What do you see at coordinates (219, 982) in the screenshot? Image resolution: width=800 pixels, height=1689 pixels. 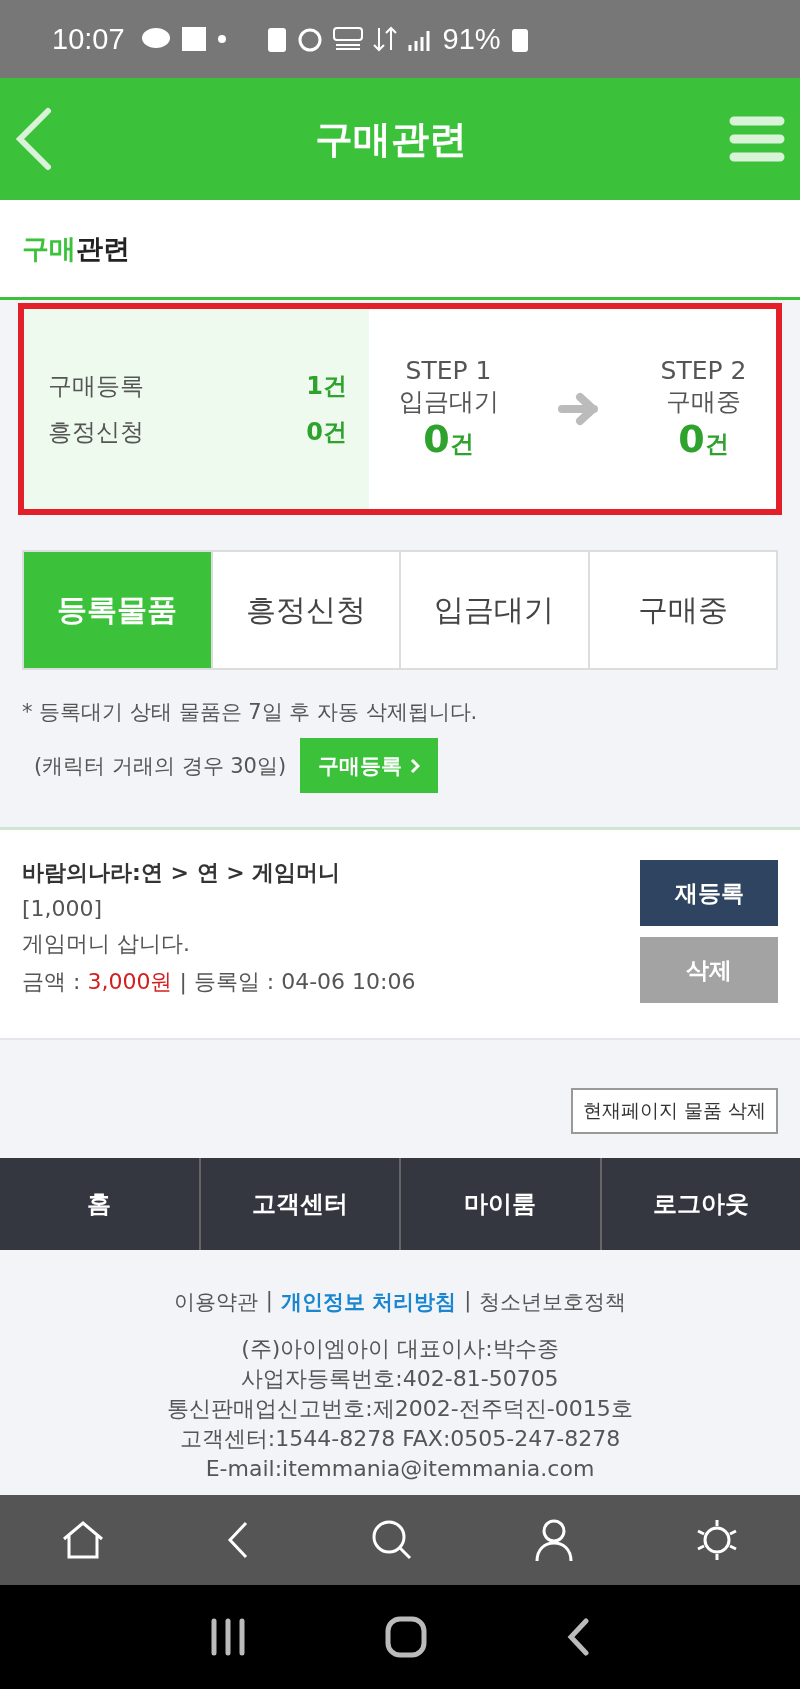 I see `item-price-date: 금액 : 3,000원 | 등록일 : 04-06 10:06` at bounding box center [219, 982].